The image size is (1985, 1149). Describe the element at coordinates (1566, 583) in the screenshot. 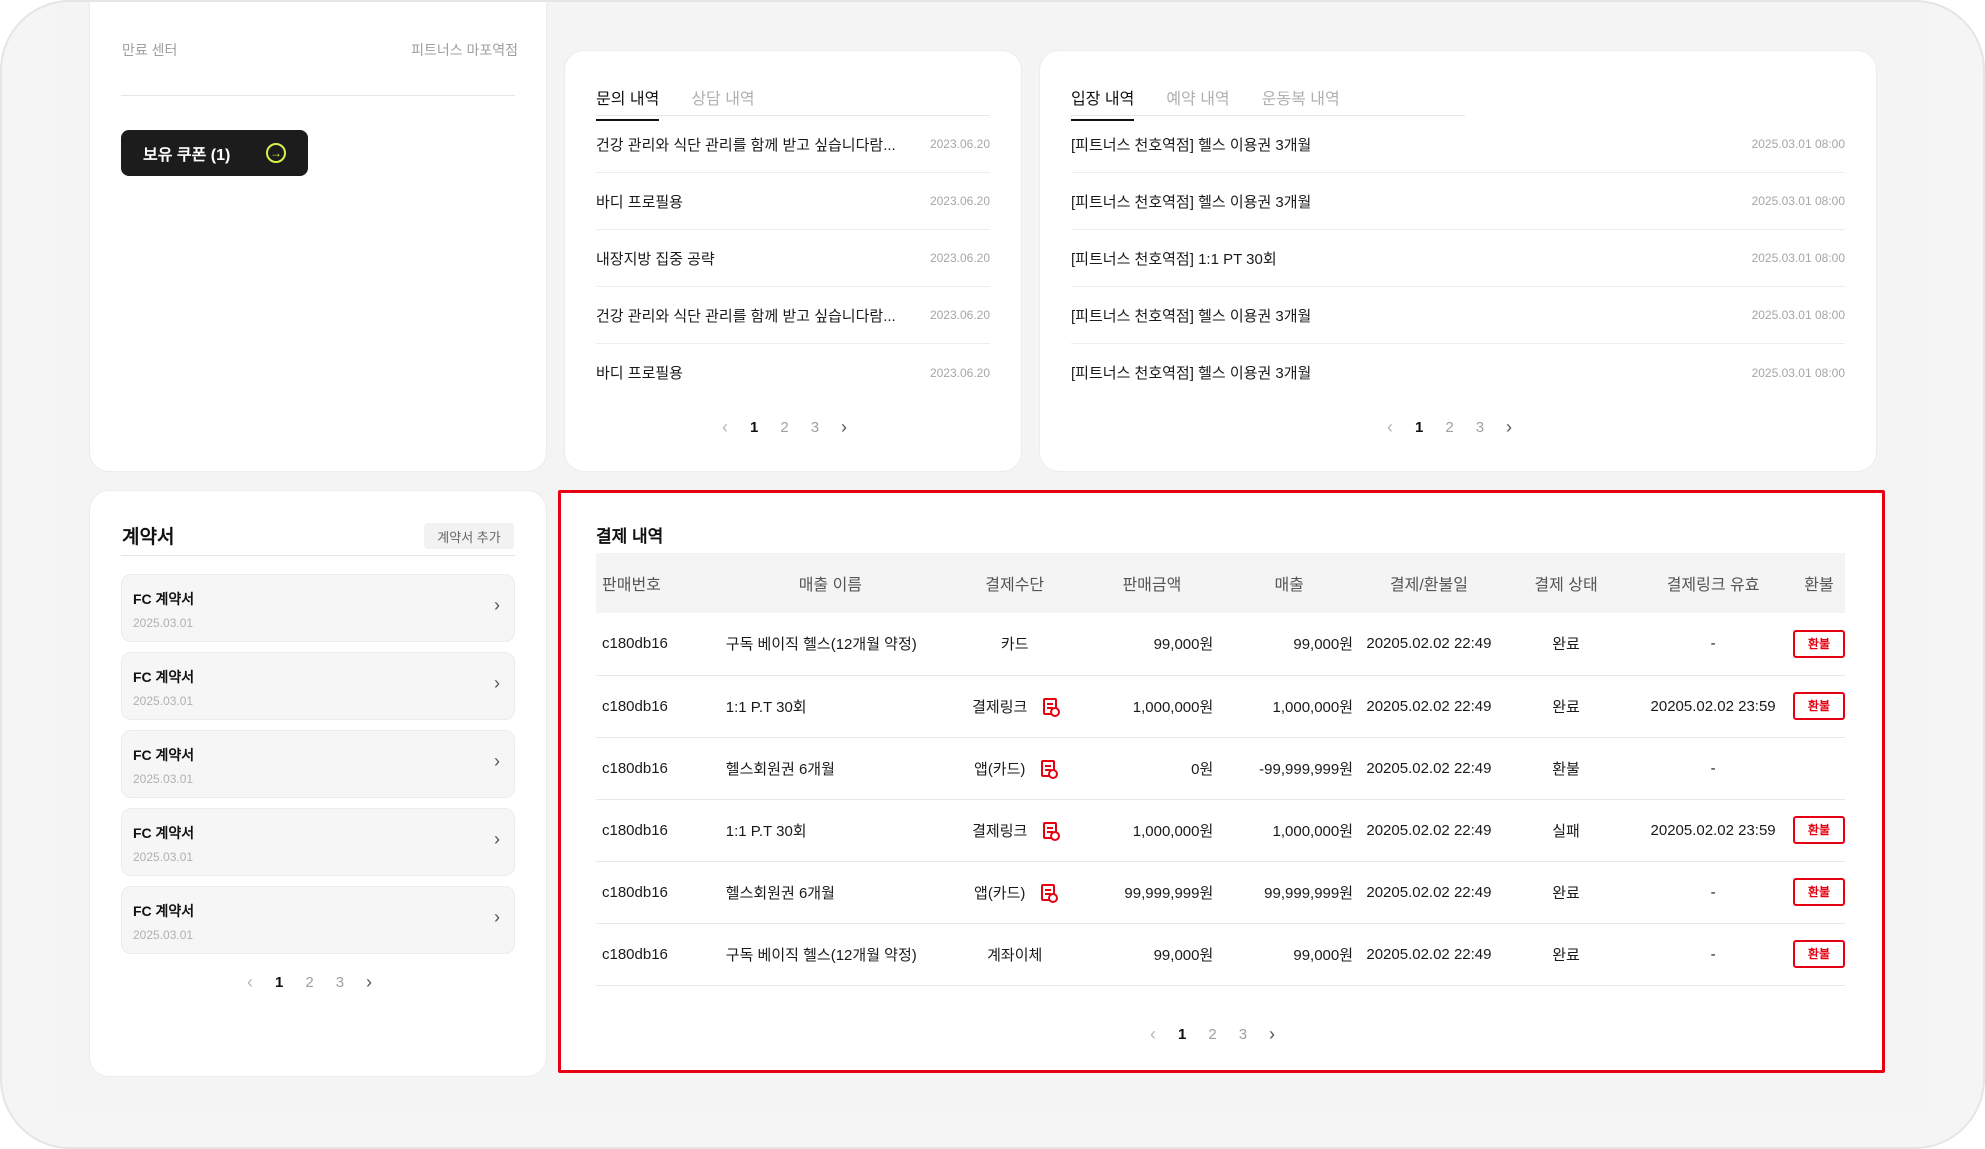

I see `column-header: 결제 상태` at that location.